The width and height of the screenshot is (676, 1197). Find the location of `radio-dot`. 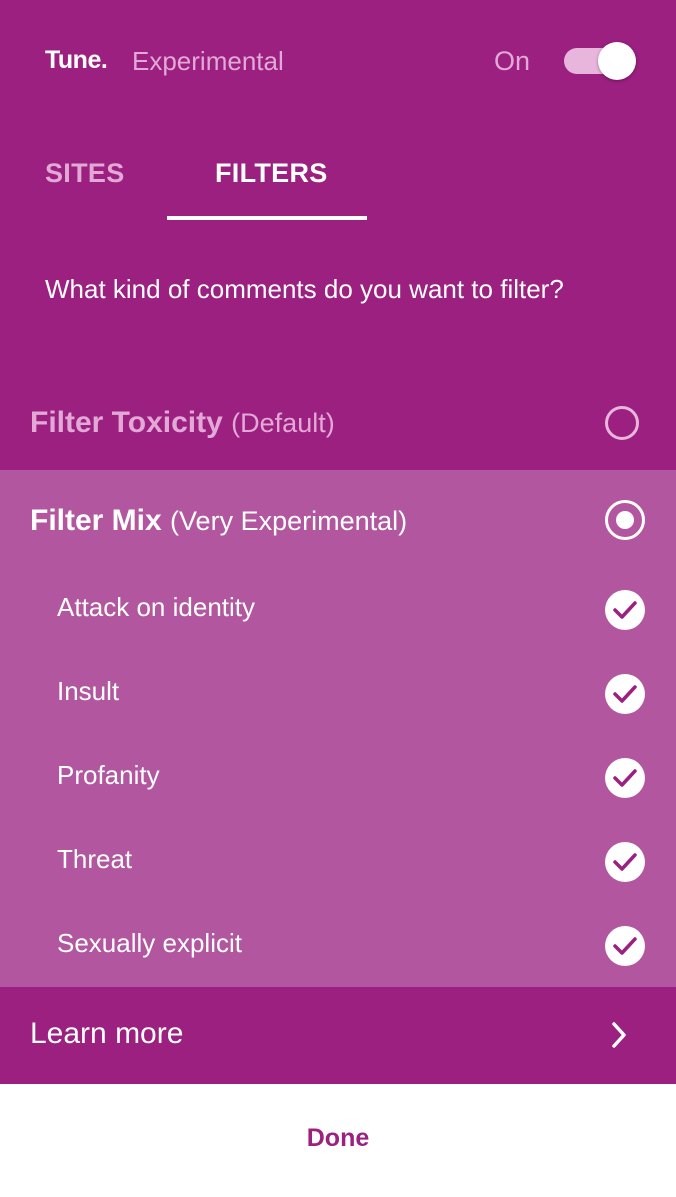

radio-dot is located at coordinates (625, 520).